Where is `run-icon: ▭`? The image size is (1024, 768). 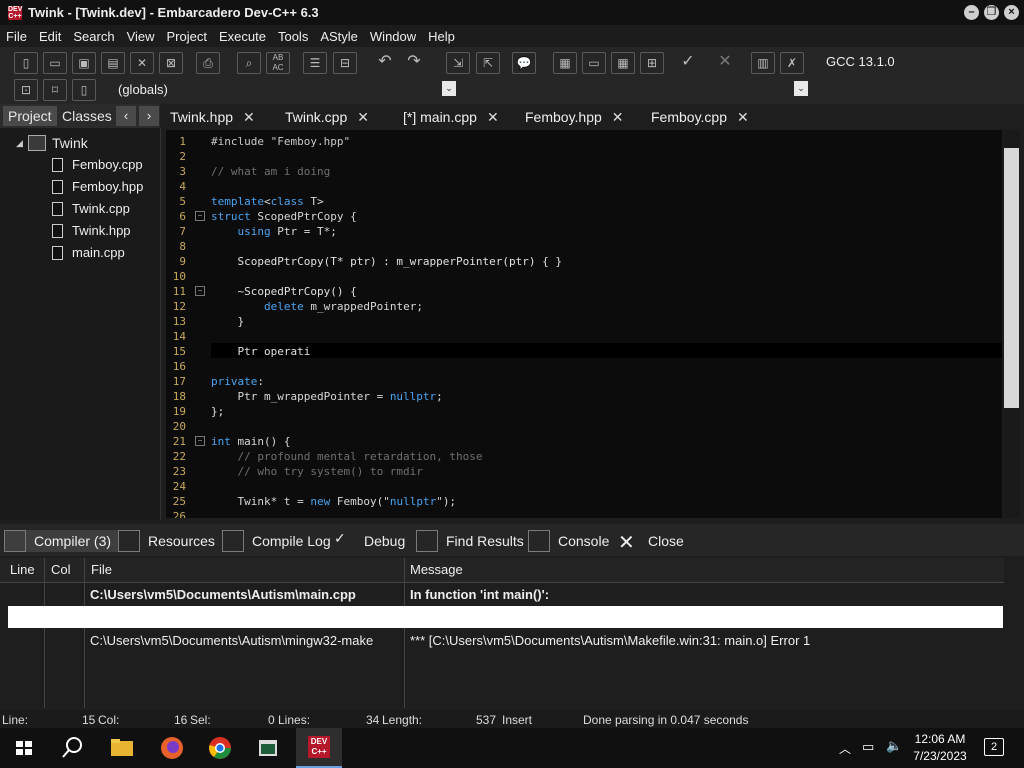 run-icon: ▭ is located at coordinates (594, 63).